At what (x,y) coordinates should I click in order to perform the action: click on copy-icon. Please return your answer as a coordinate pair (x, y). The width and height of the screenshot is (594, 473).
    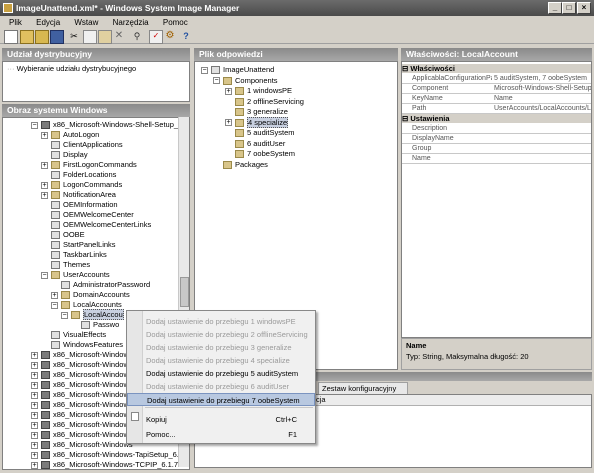
    Looking at the image, I should click on (90, 37).